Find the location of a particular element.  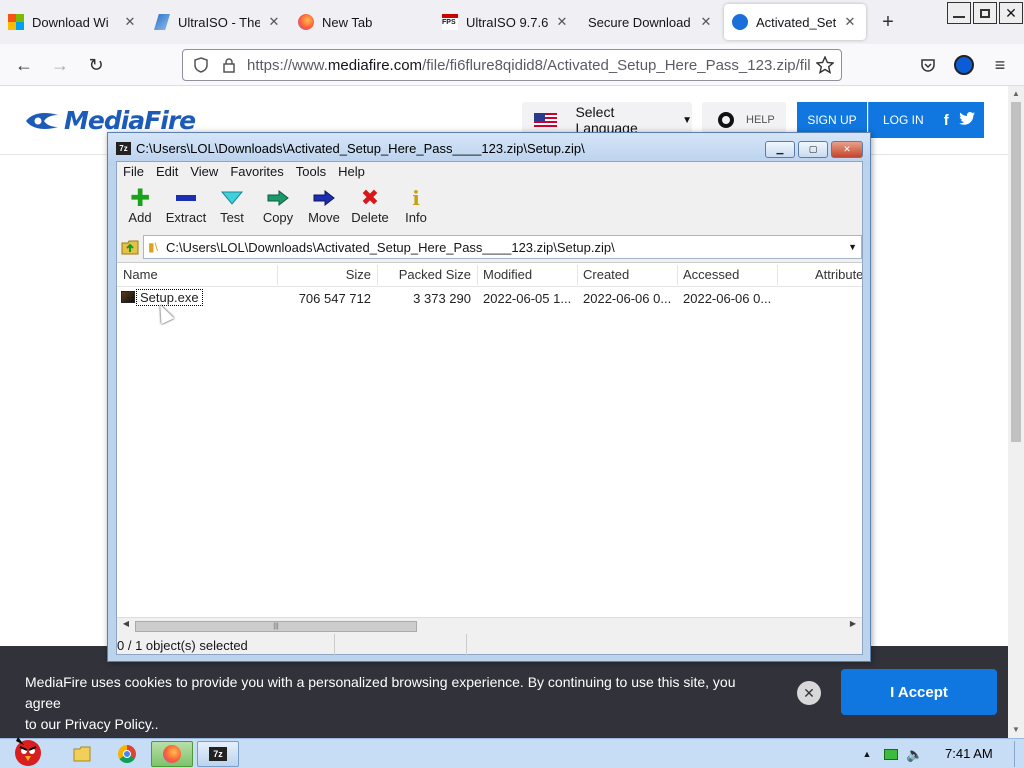

7zip-taskbar-button: 7z is located at coordinates (218, 754).